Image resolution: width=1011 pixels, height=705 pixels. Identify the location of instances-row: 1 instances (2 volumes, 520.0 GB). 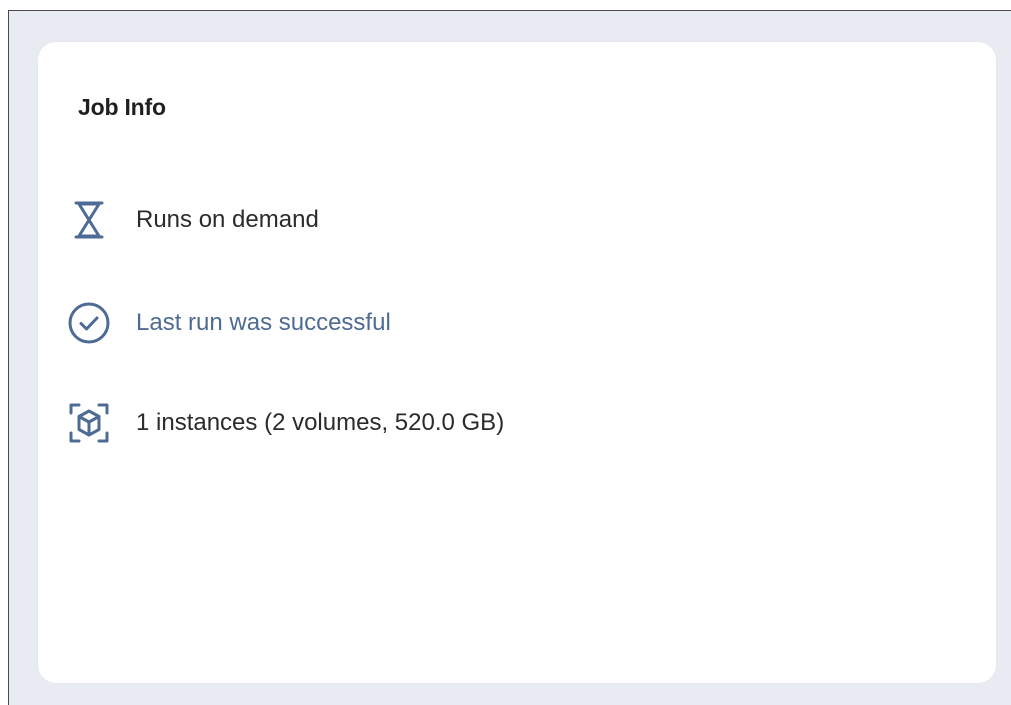
(285, 423).